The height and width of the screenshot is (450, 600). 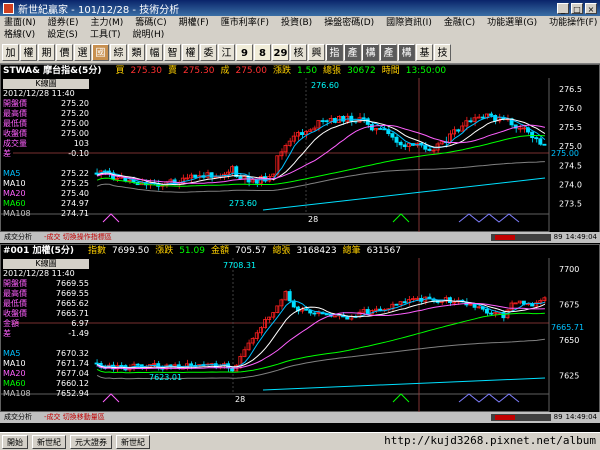 I want to click on menu-item: 設定(S), so click(x=62, y=35).